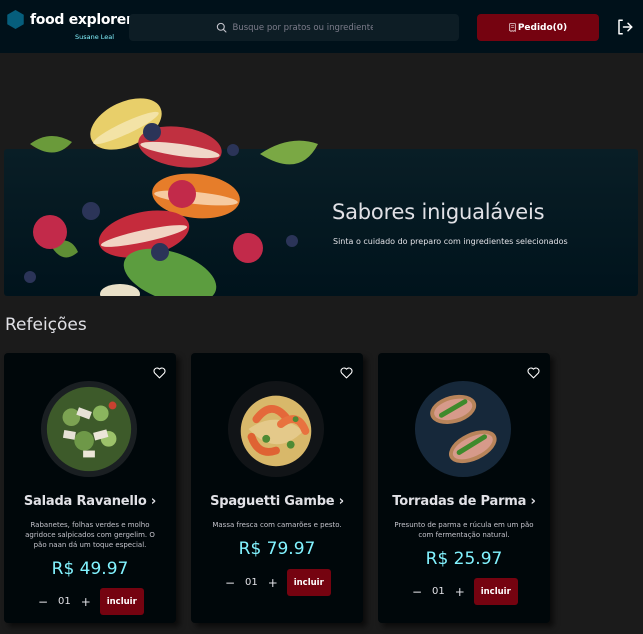 Image resolution: width=643 pixels, height=634 pixels. Describe the element at coordinates (46, 325) in the screenshot. I see `section-title: Refeições` at that location.